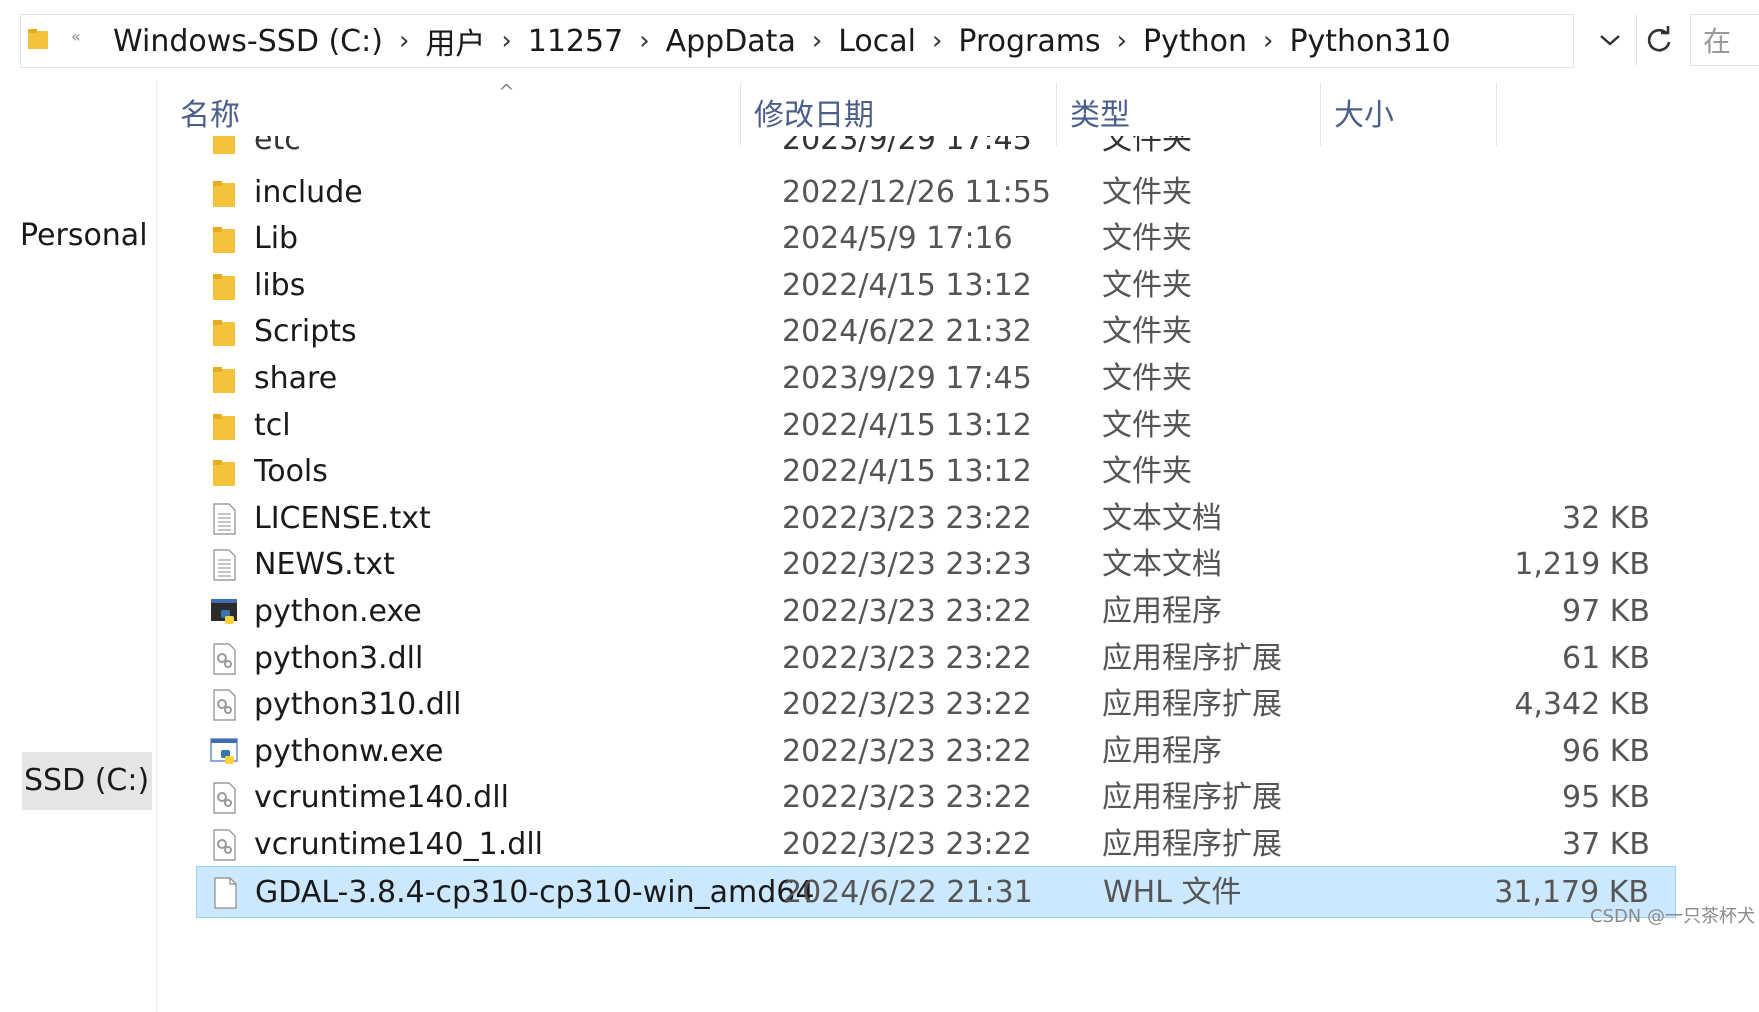 This screenshot has width=1759, height=1012. Describe the element at coordinates (1724, 40) in the screenshot. I see `search-input: 在` at that location.